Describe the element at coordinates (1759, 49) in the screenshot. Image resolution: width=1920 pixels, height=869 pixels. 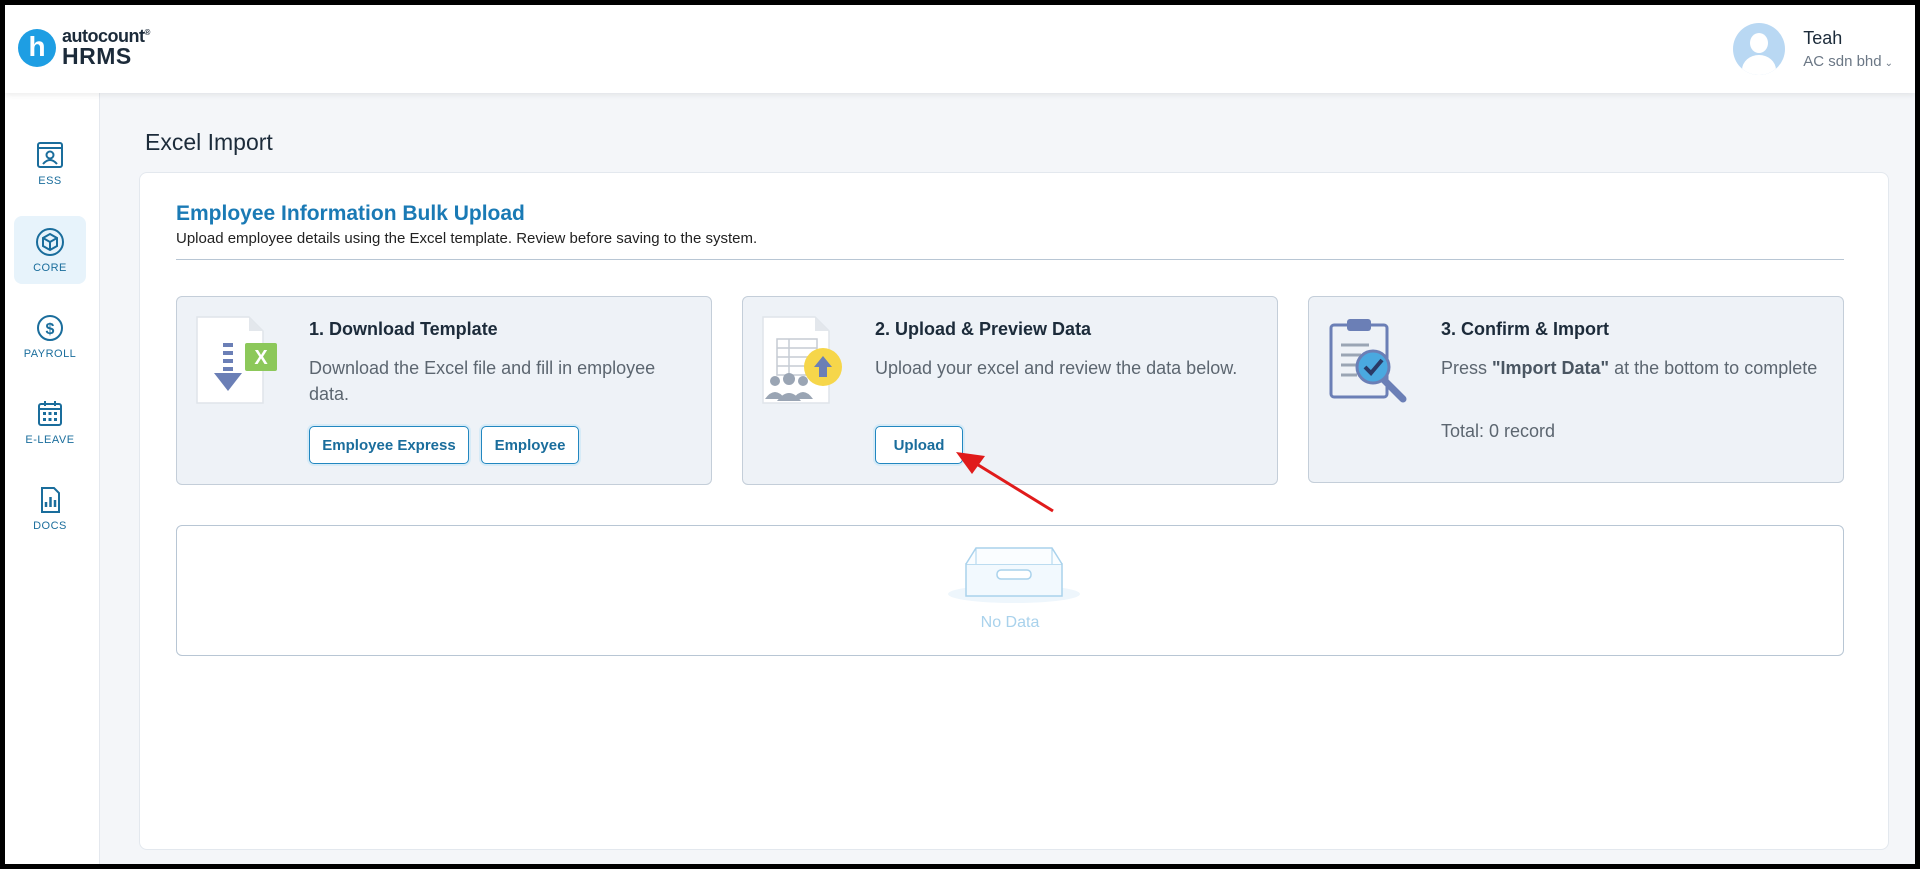
I see `avatar` at that location.